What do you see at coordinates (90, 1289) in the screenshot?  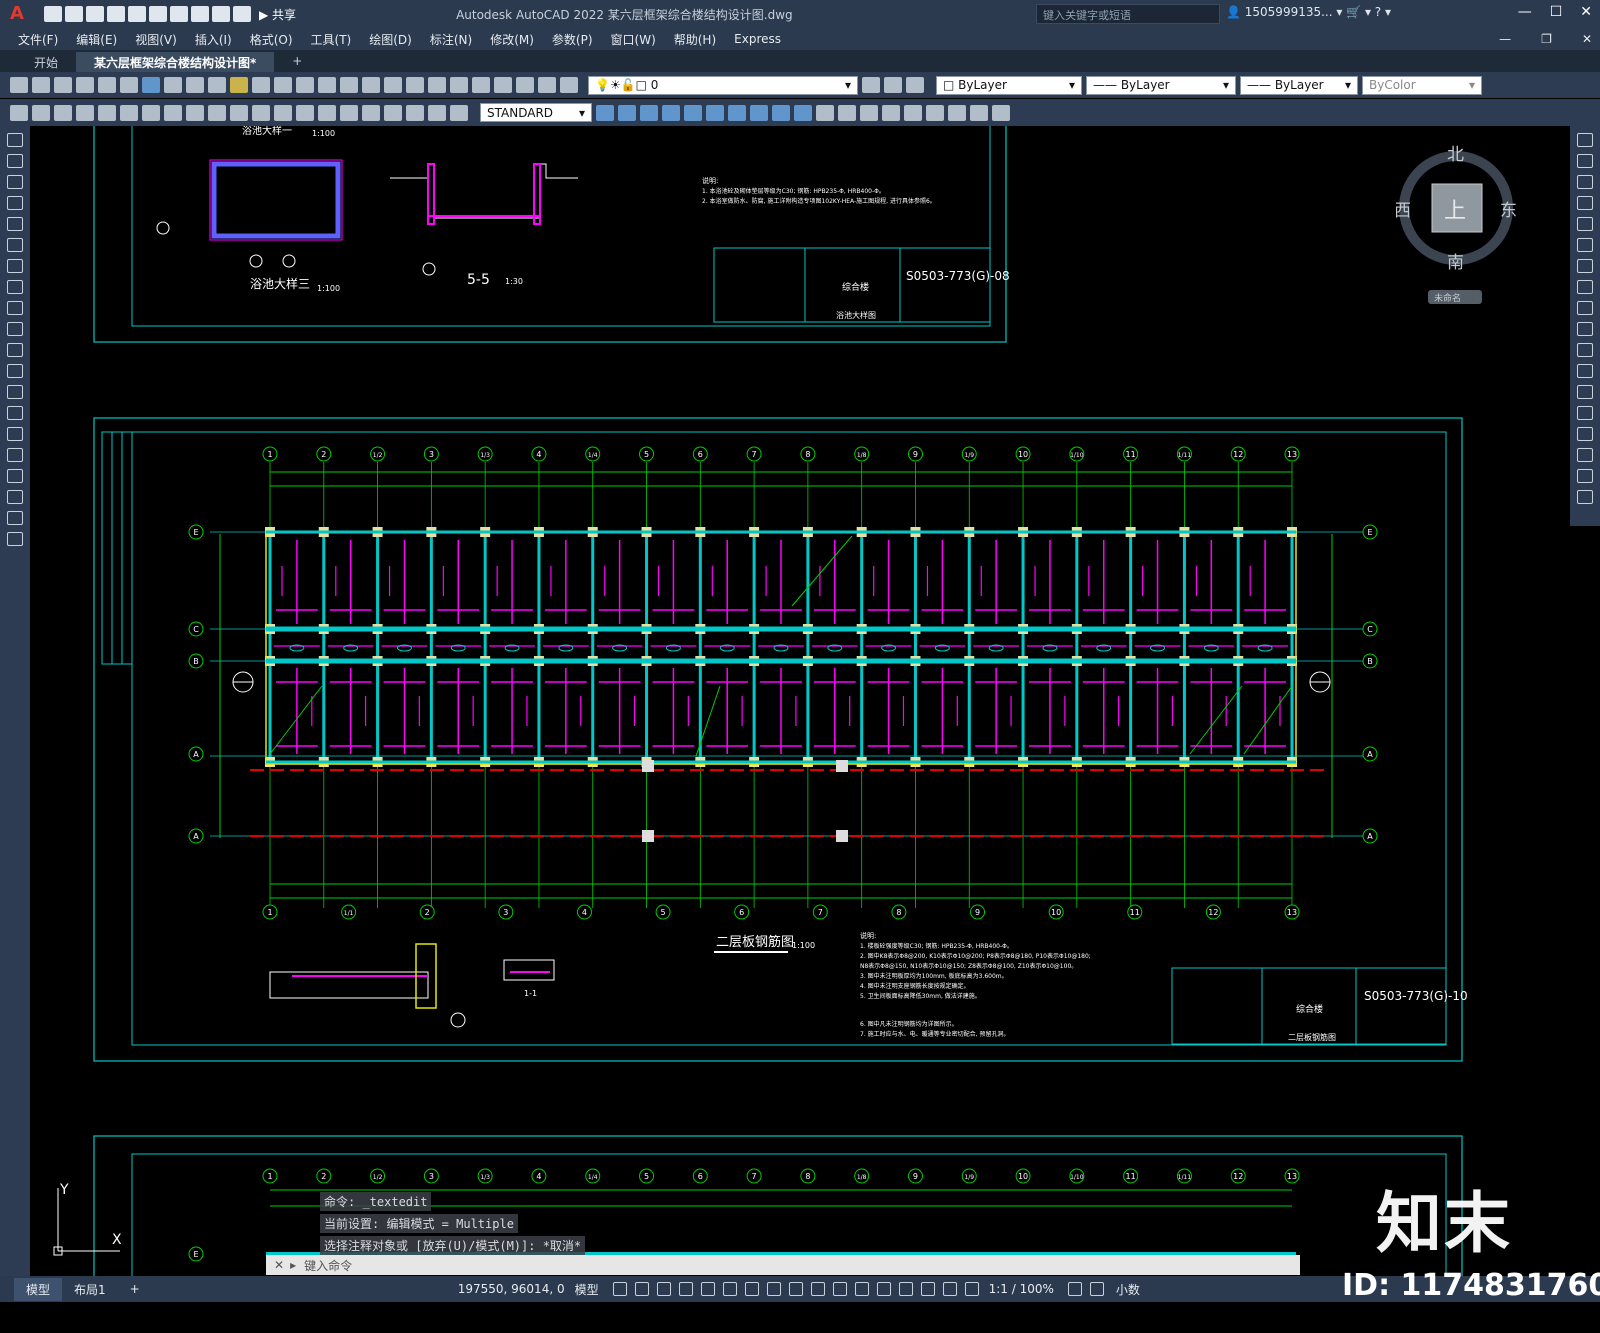 I see `tab-layout1: 布局1` at bounding box center [90, 1289].